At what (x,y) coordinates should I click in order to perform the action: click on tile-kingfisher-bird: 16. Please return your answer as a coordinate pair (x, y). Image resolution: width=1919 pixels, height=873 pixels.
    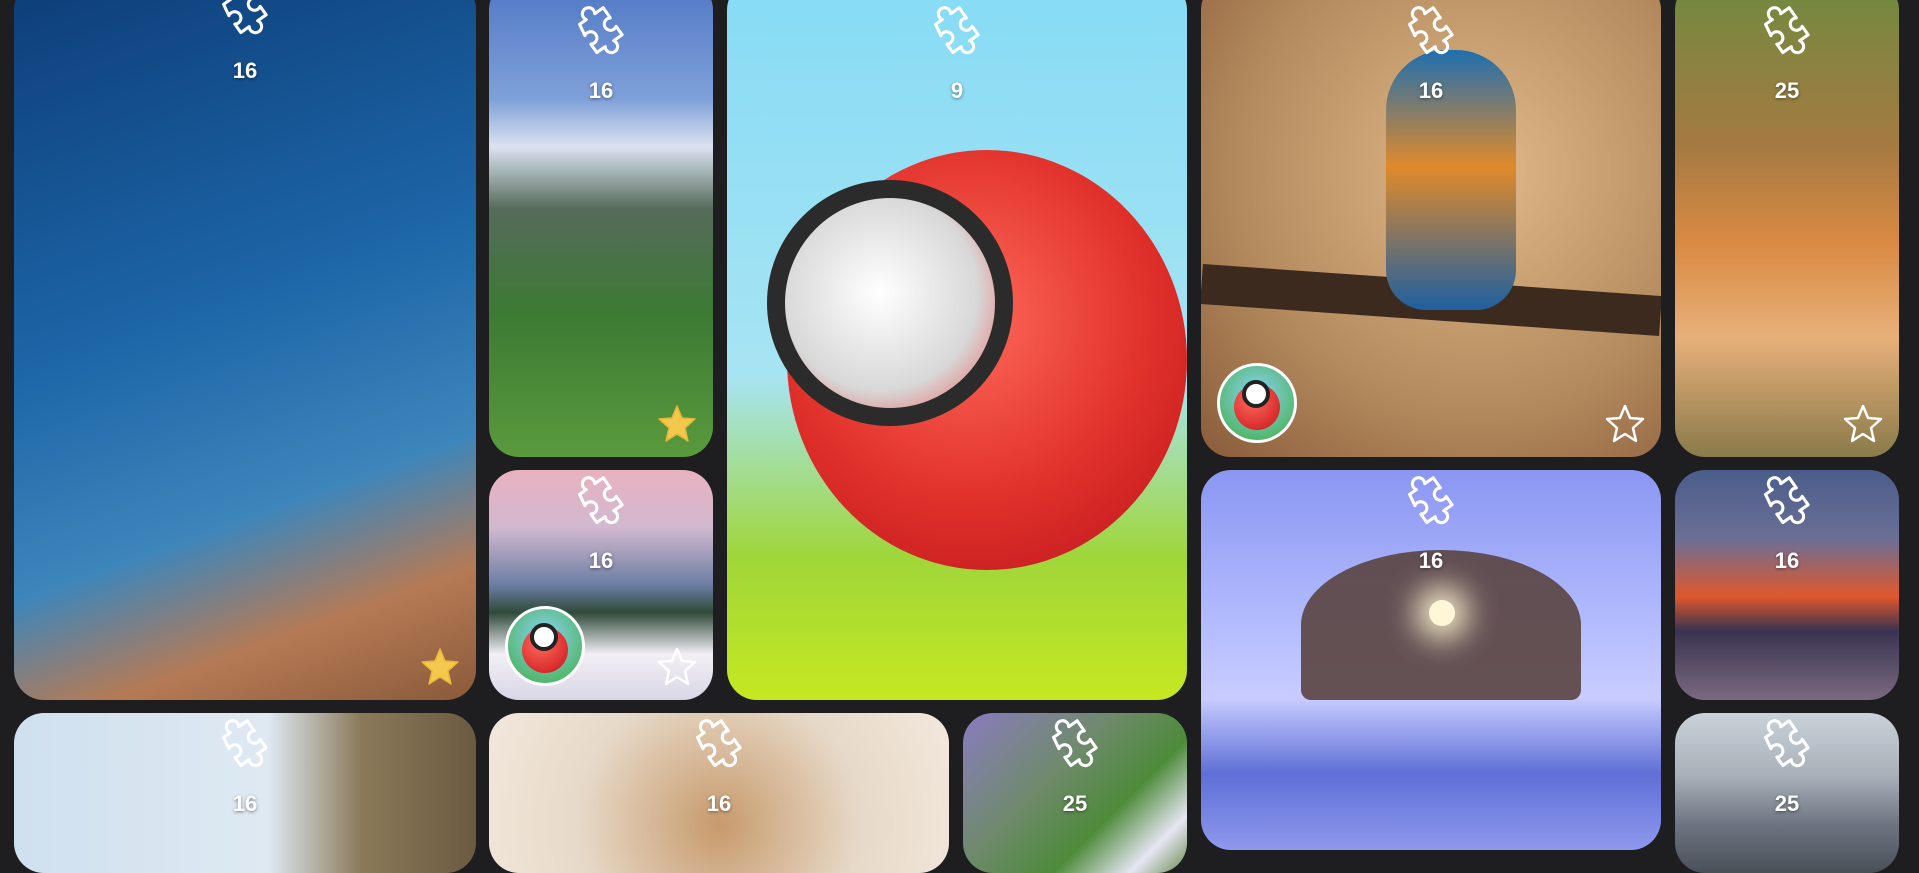
    Looking at the image, I should click on (1431, 228).